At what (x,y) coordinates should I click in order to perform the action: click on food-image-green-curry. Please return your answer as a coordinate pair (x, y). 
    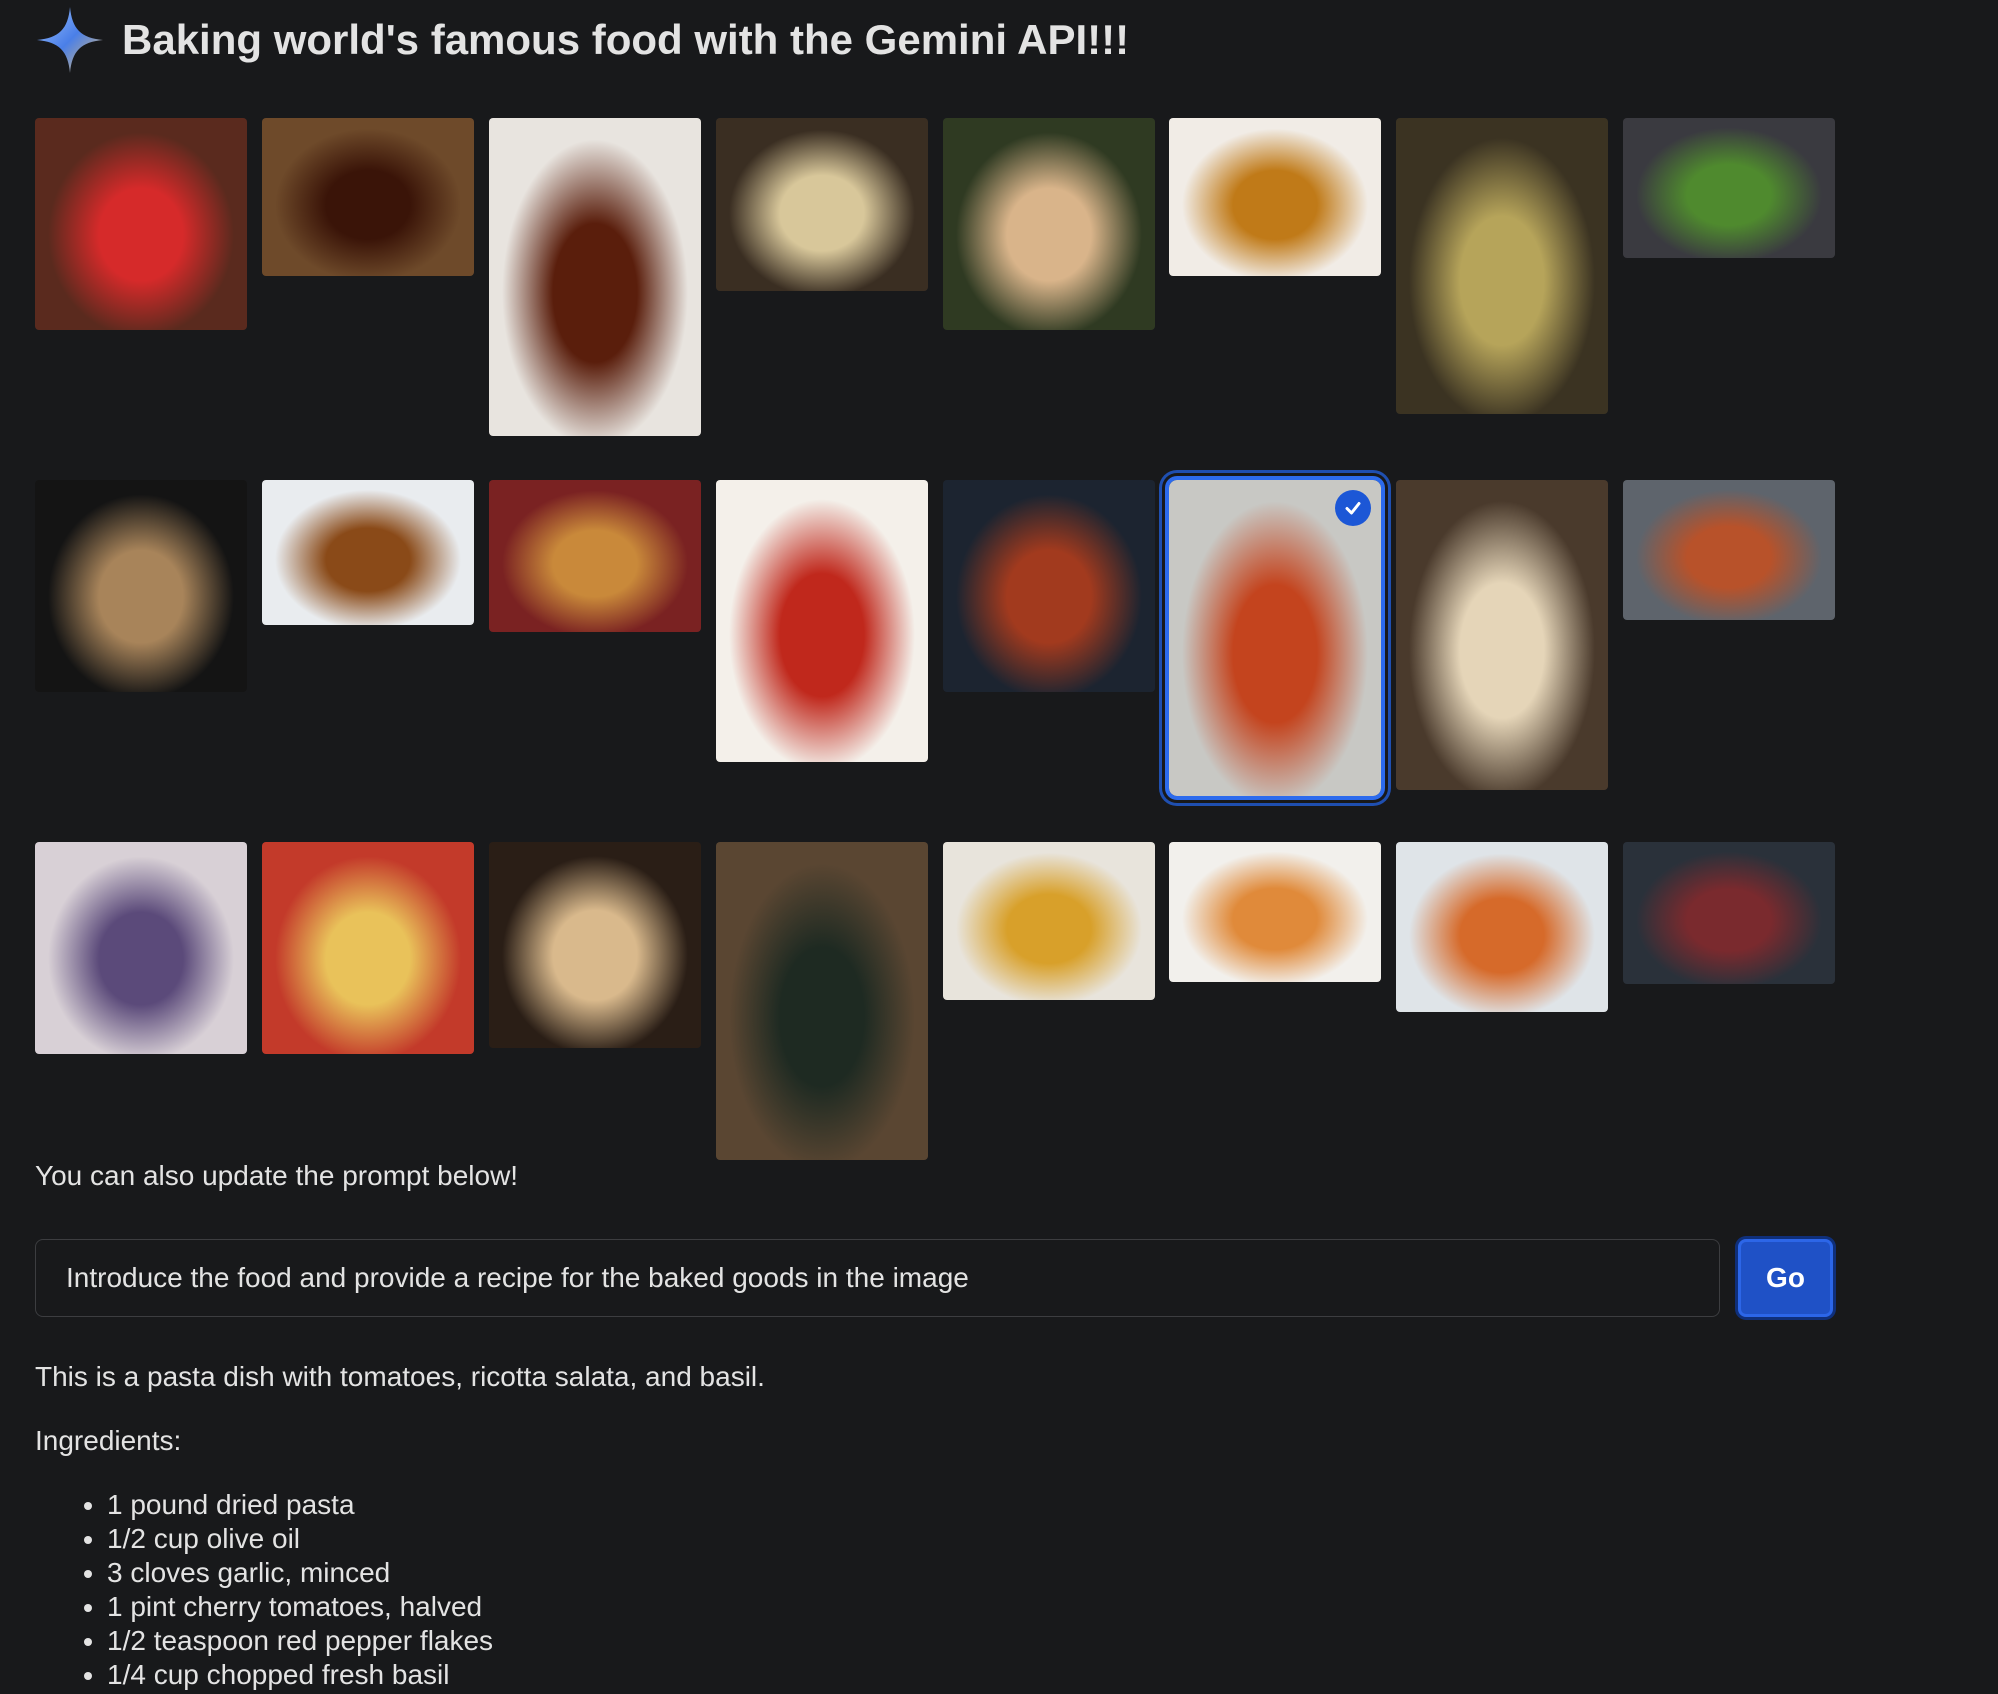
    Looking at the image, I should click on (1502, 266).